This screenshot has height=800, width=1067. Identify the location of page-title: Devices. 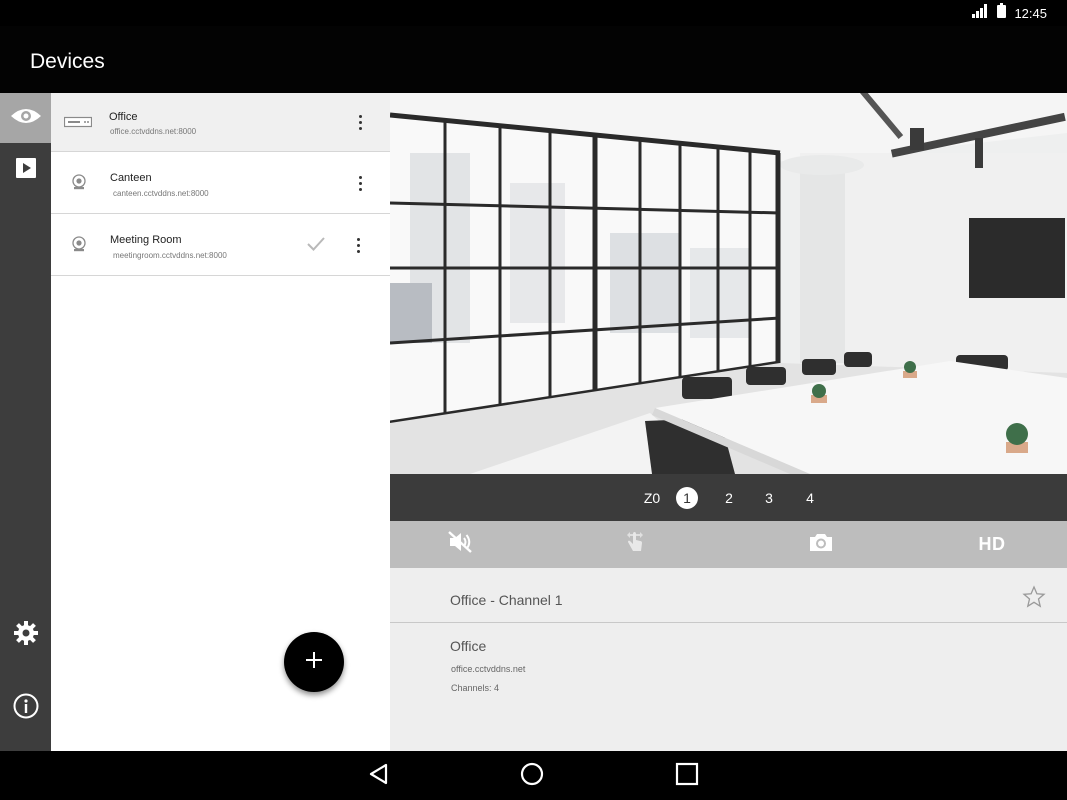
(67, 61).